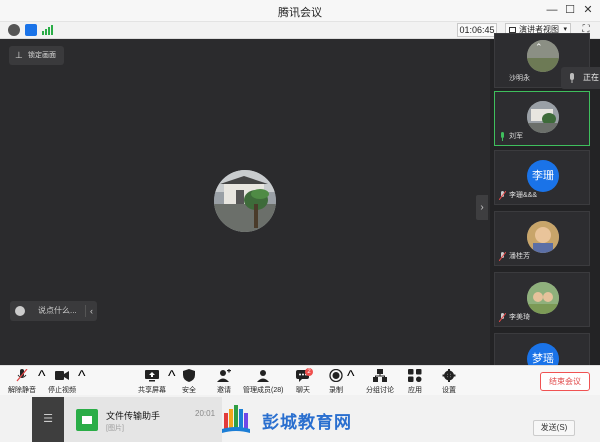 The height and width of the screenshot is (442, 600). I want to click on speaker-avatar, so click(245, 201).